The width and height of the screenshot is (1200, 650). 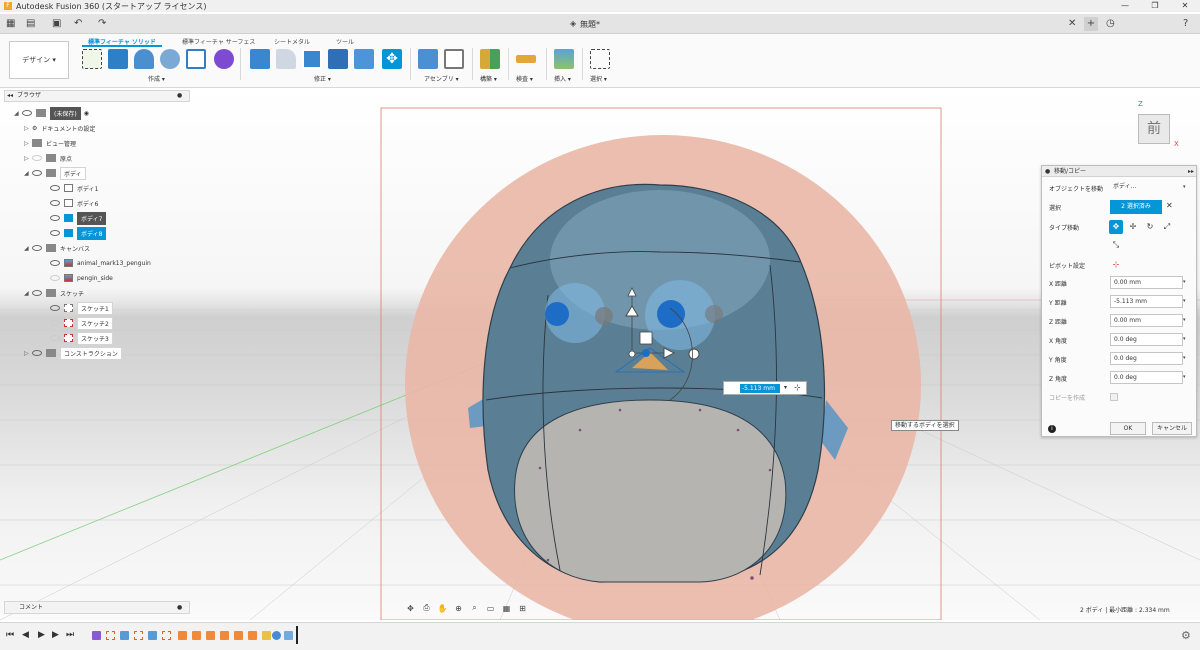 I want to click on fit-icon: ⌕, so click(x=474, y=608).